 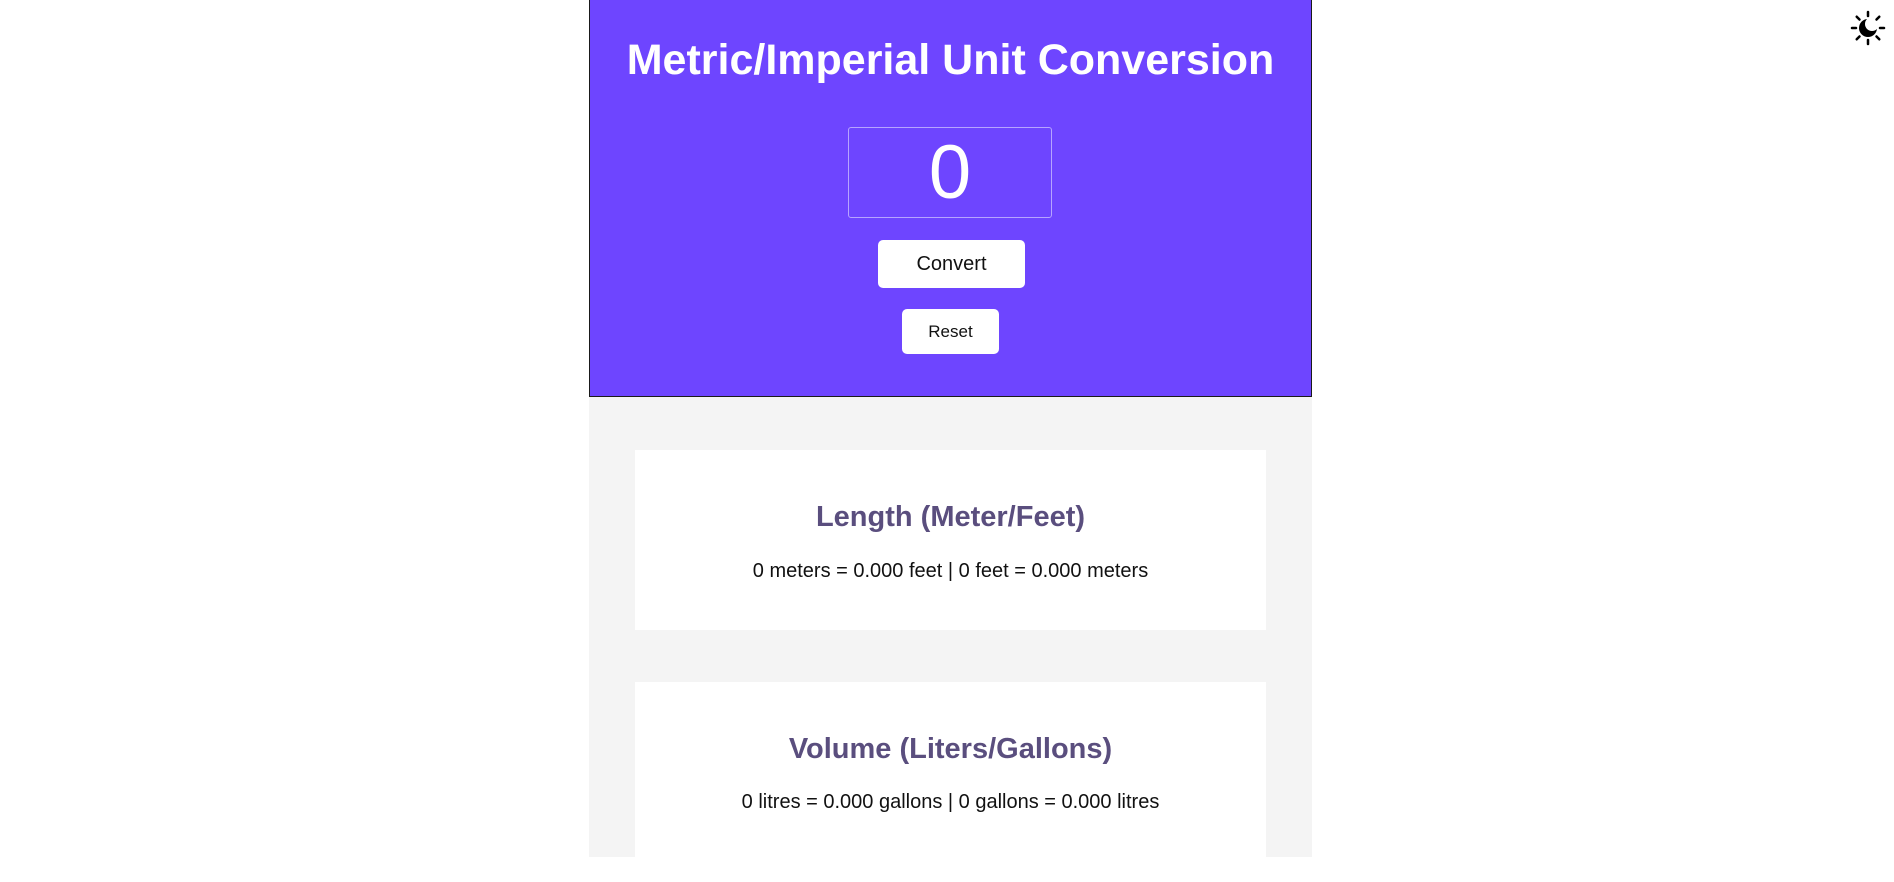 What do you see at coordinates (951, 264) in the screenshot?
I see `convert-button: Convert` at bounding box center [951, 264].